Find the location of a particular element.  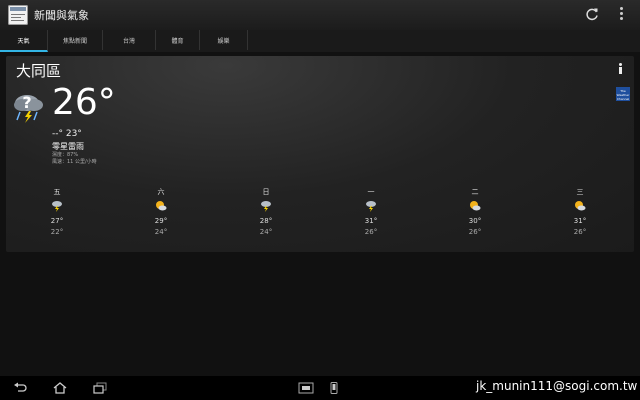

forecast-day: 六 29° 24° is located at coordinates (161, 211).